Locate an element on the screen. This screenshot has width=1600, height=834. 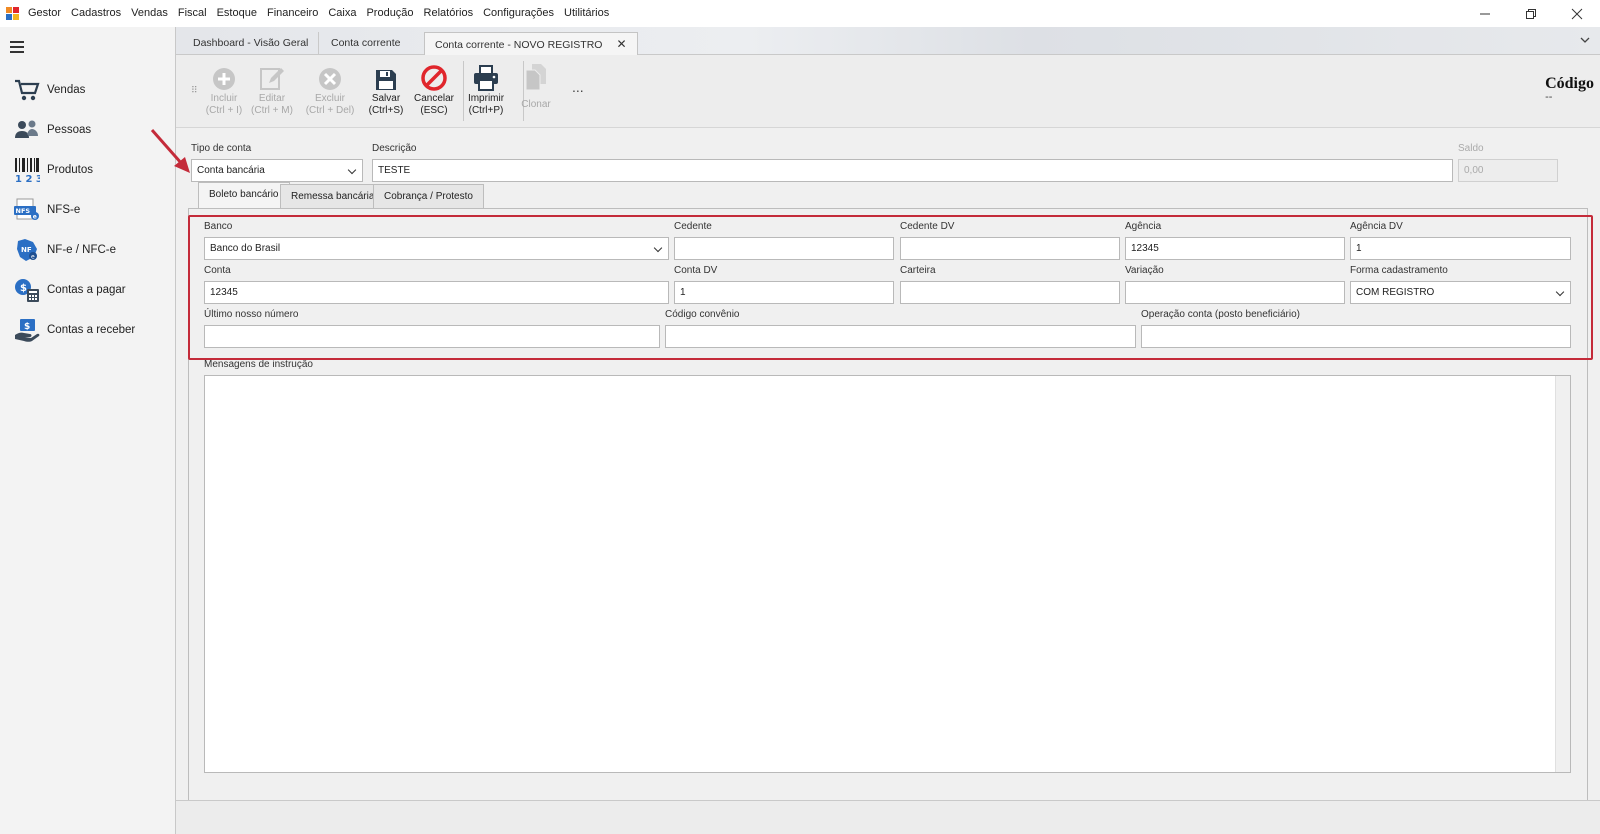
menu-financeiro: Financeiro is located at coordinates (292, 13).